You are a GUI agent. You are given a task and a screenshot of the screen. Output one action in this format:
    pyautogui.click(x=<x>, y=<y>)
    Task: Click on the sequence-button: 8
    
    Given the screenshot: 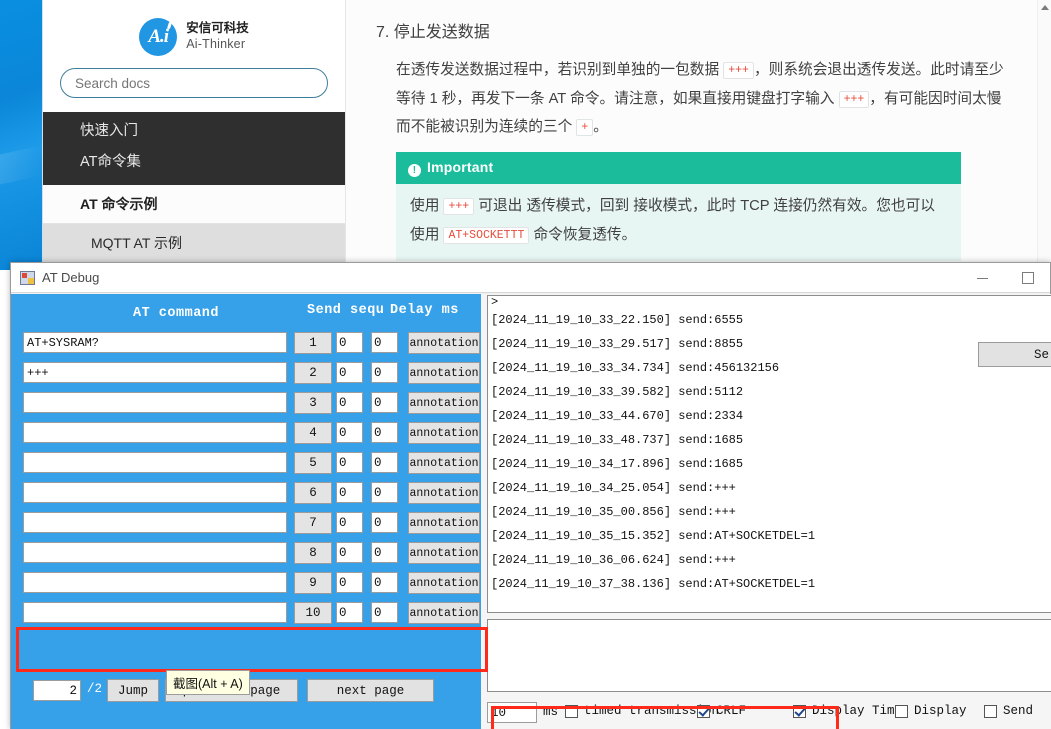 What is the action you would take?
    pyautogui.click(x=313, y=553)
    